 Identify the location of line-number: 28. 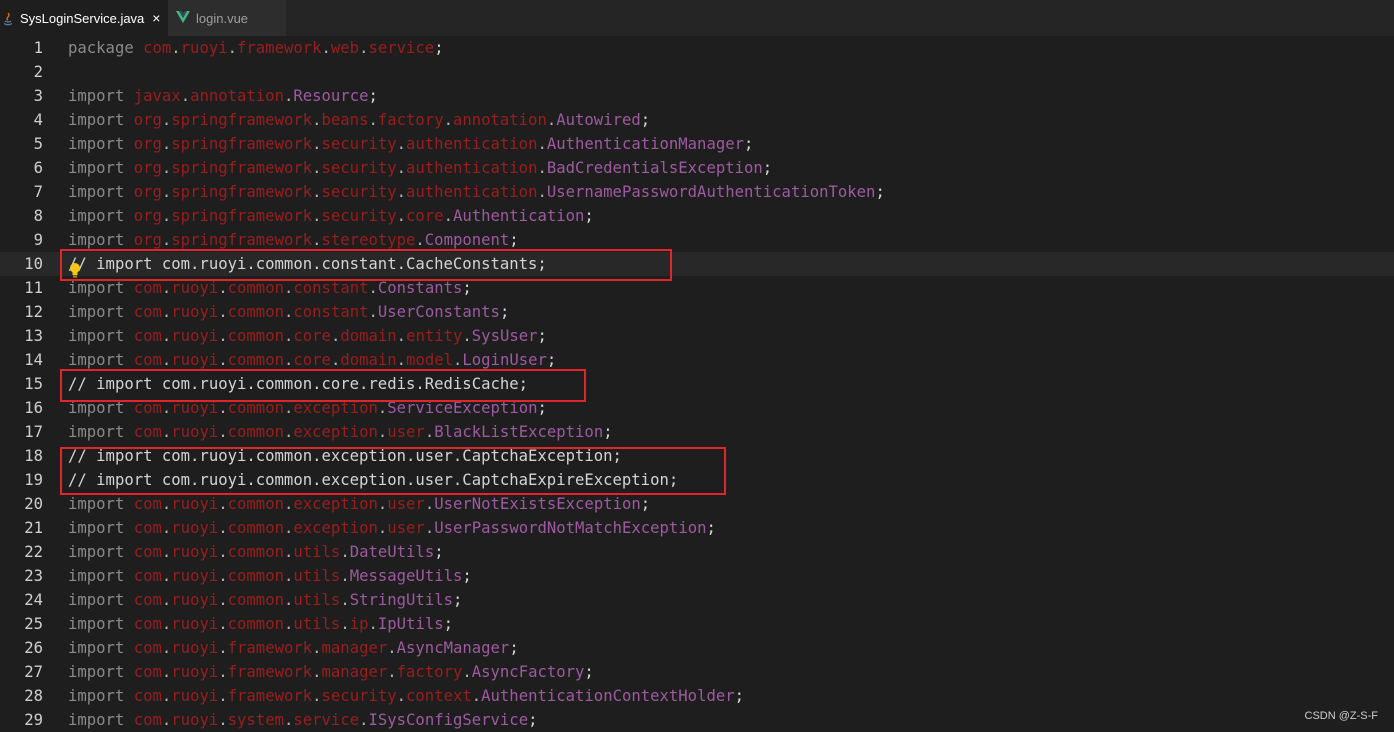
(21, 696).